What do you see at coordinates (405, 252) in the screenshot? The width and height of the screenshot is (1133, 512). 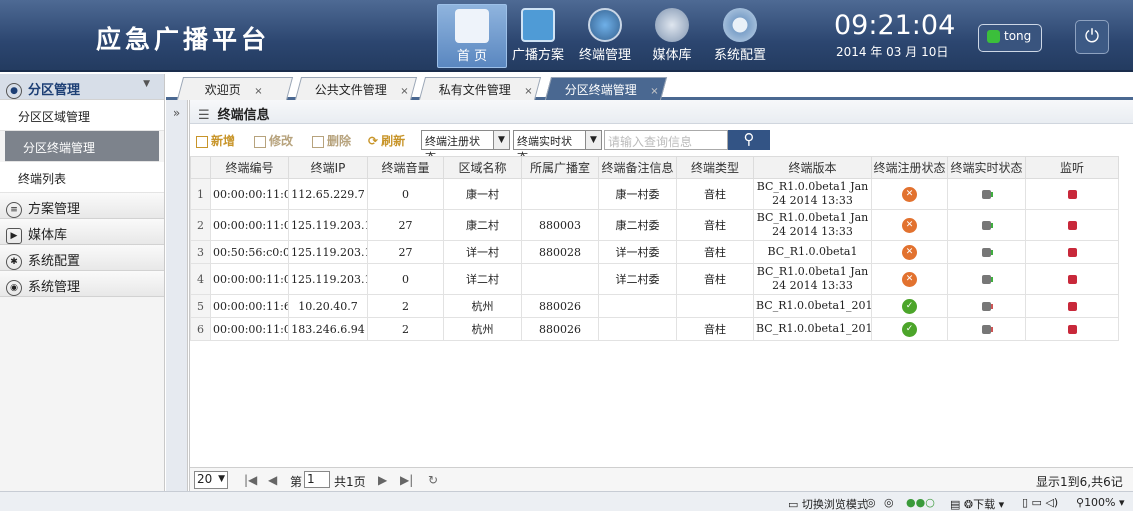 I see `terminal-volume: 27` at bounding box center [405, 252].